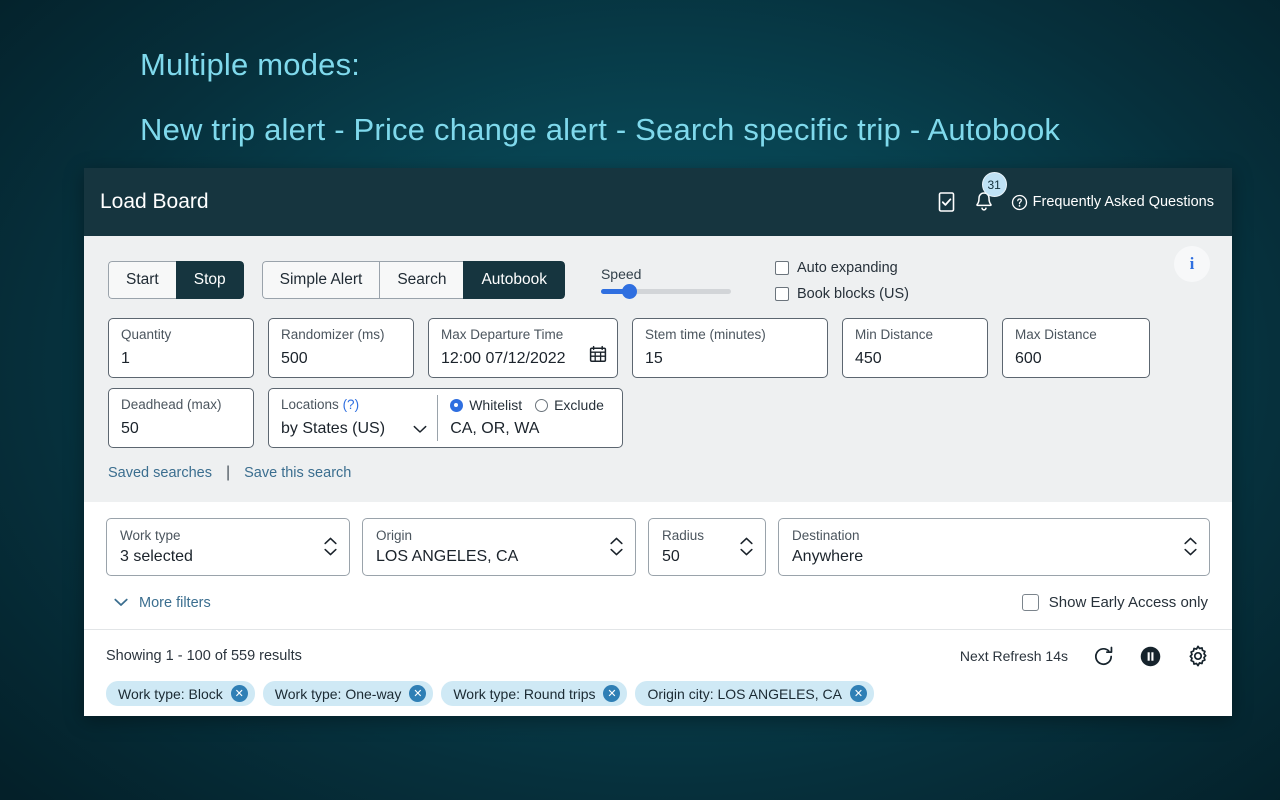 This screenshot has width=1280, height=800. Describe the element at coordinates (847, 268) in the screenshot. I see `checkbox-auto-expanding-label: Auto expanding` at that location.